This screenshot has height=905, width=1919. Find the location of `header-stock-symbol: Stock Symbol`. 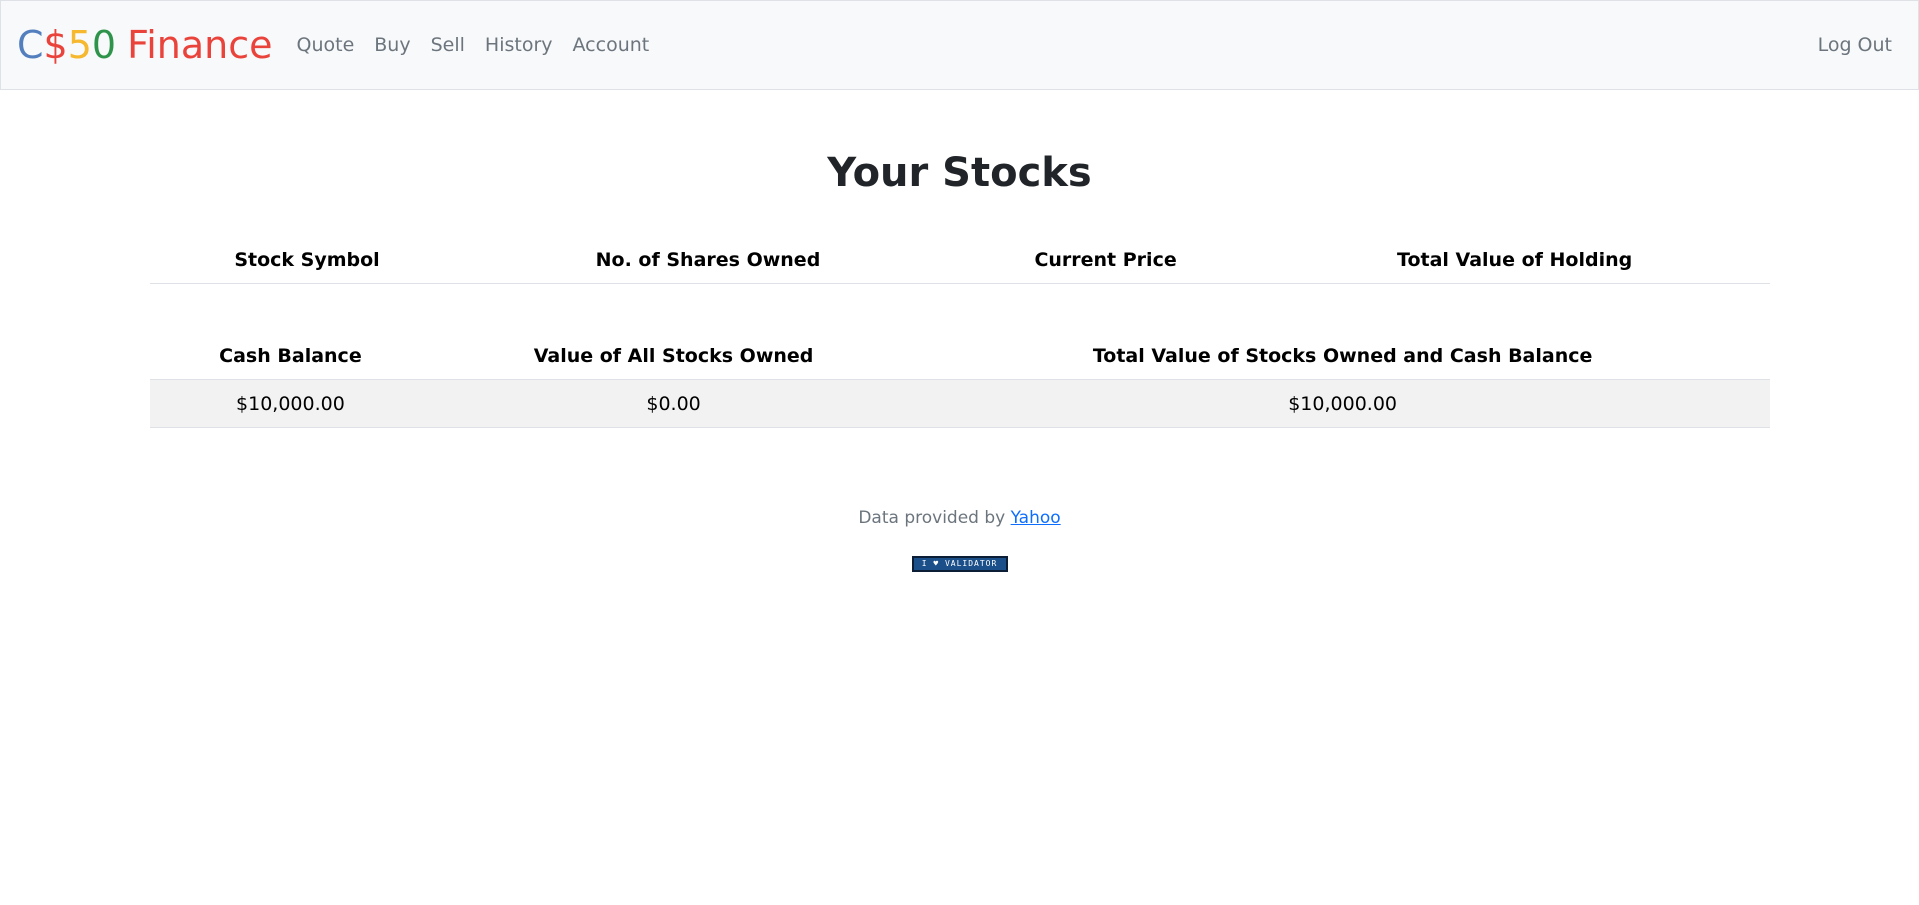

header-stock-symbol: Stock Symbol is located at coordinates (307, 260).